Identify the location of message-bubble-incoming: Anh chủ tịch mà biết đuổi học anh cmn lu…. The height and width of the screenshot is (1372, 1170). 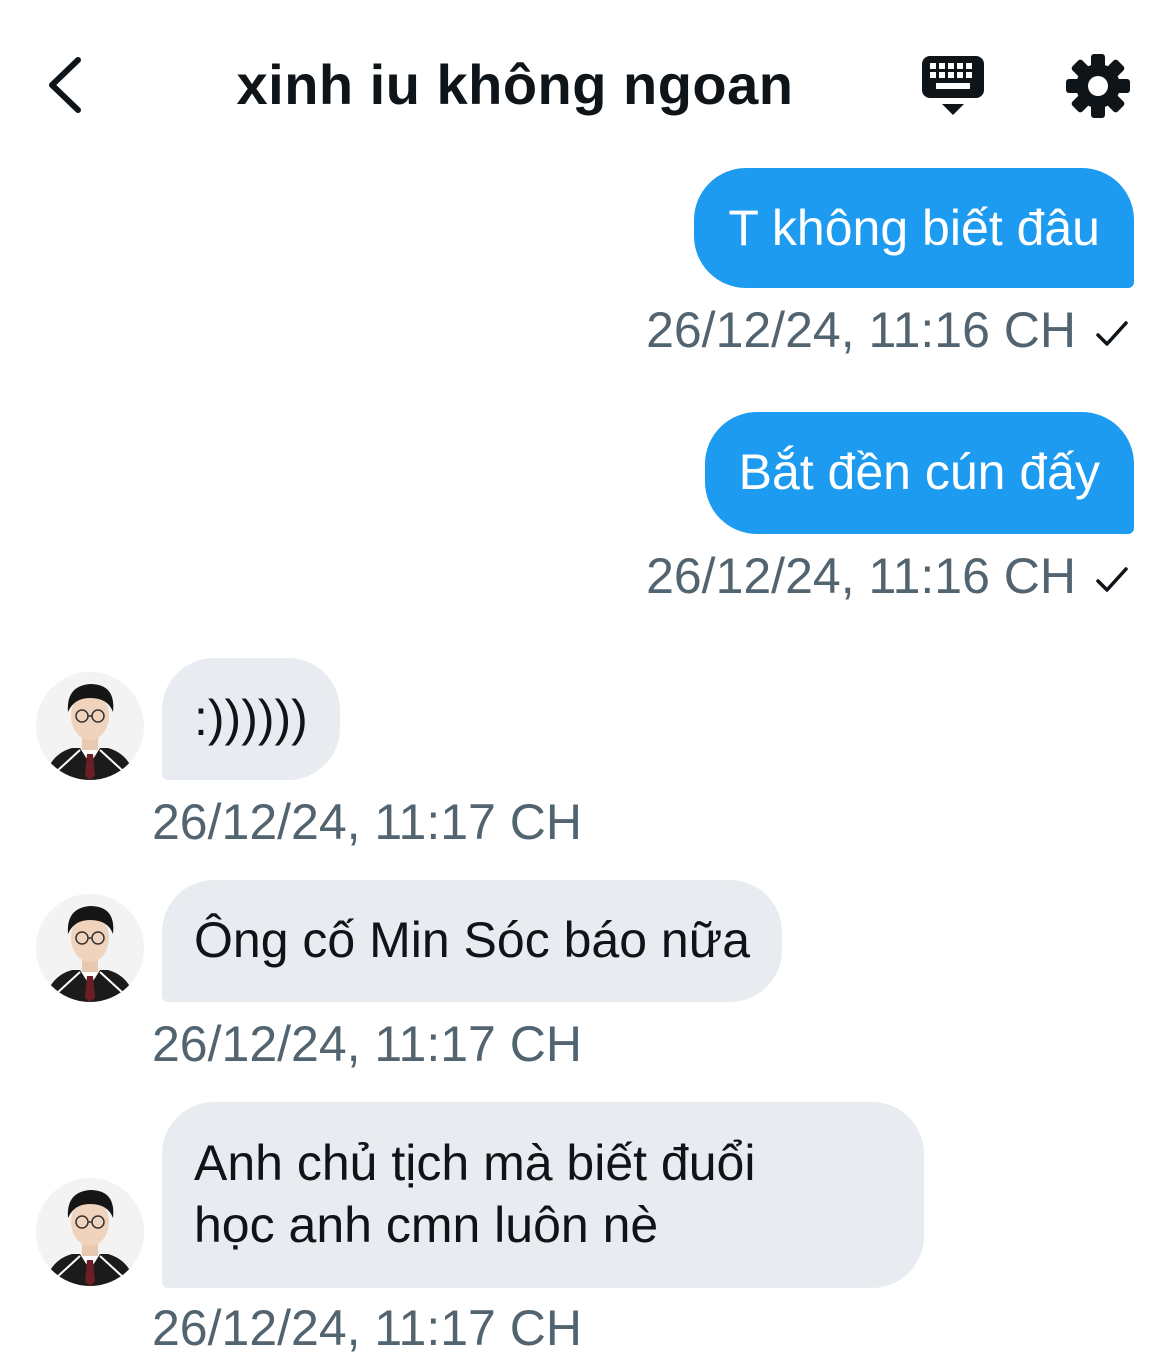
(543, 1195).